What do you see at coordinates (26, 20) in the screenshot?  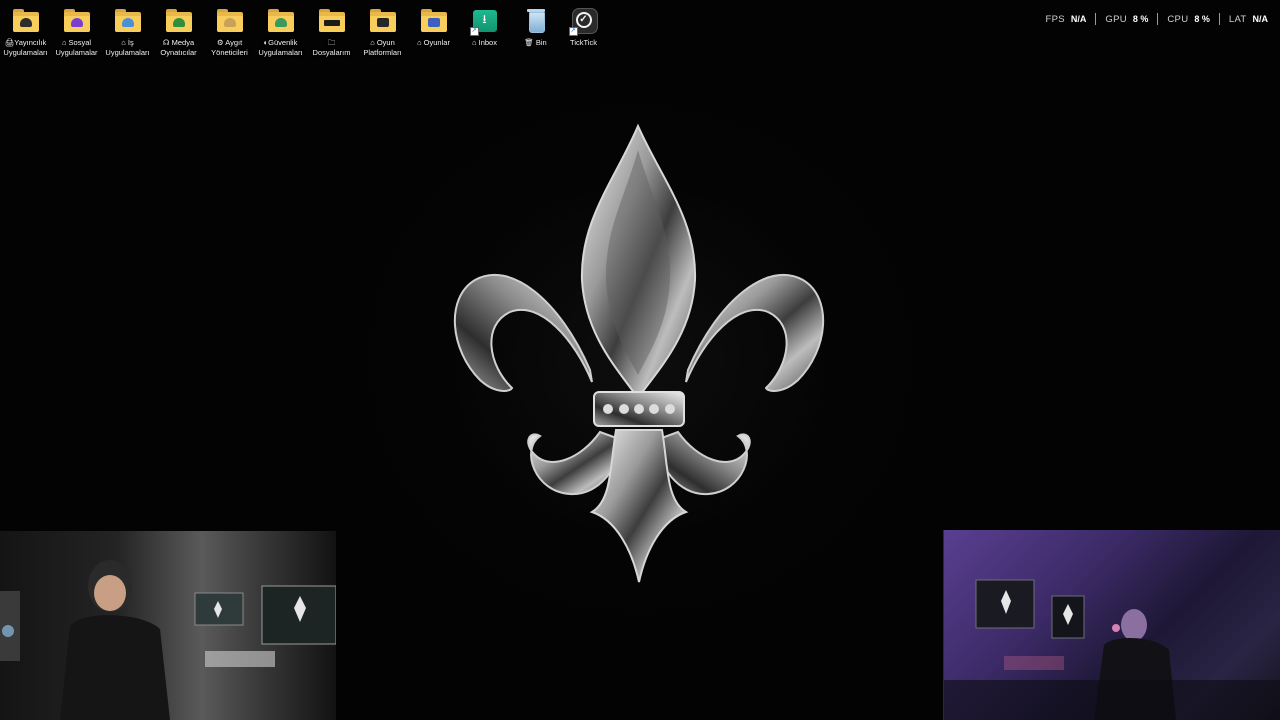 I see `folder-headset-icon` at bounding box center [26, 20].